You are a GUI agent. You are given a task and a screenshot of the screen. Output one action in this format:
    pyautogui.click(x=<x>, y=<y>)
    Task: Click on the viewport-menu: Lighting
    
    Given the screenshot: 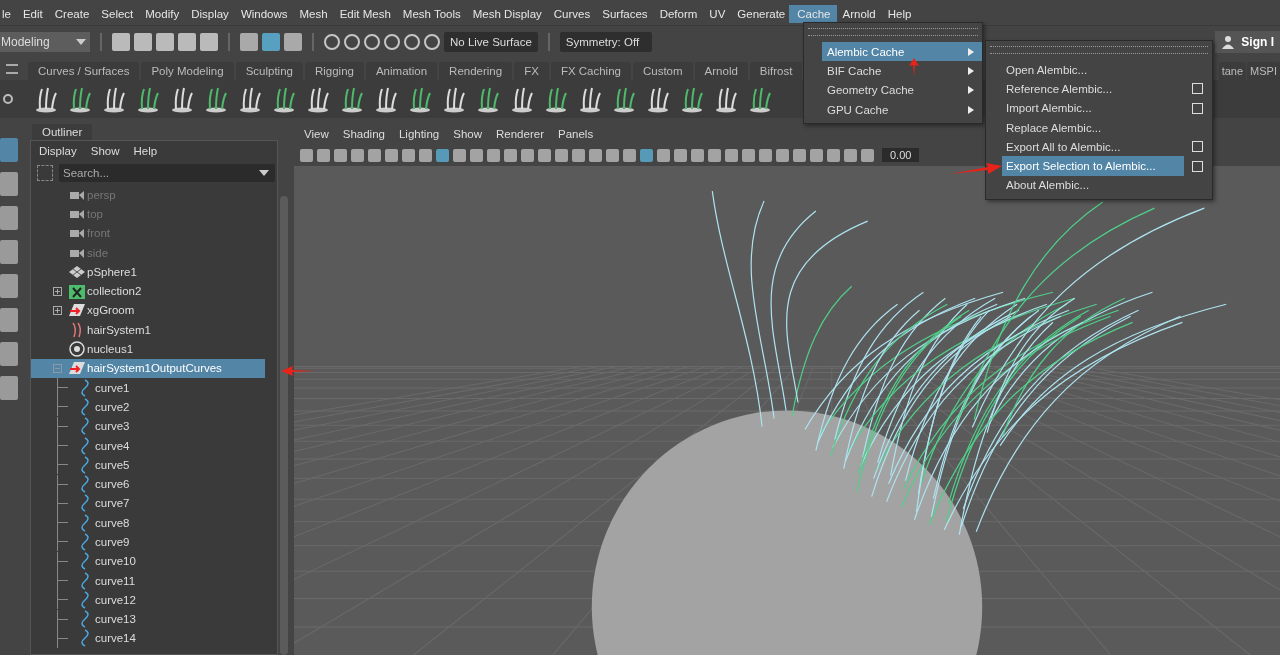 What is the action you would take?
    pyautogui.click(x=419, y=135)
    